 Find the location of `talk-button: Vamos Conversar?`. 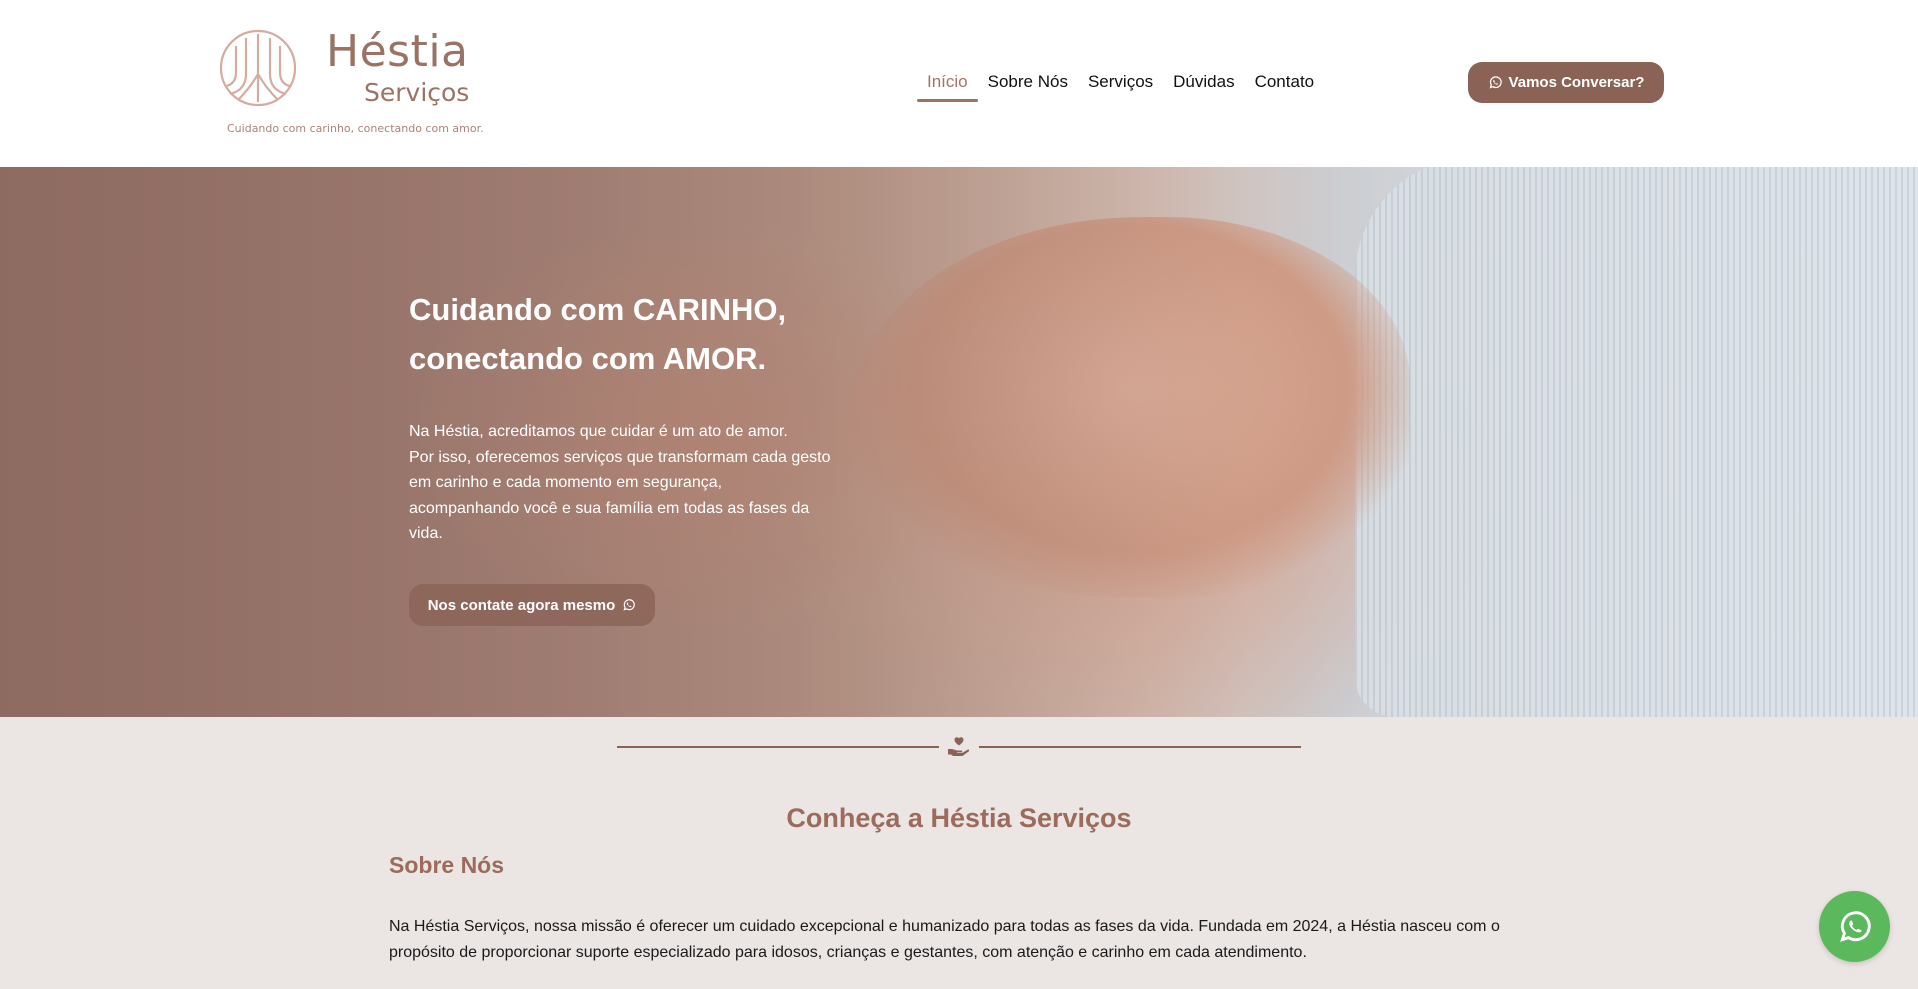

talk-button: Vamos Conversar? is located at coordinates (1566, 82).